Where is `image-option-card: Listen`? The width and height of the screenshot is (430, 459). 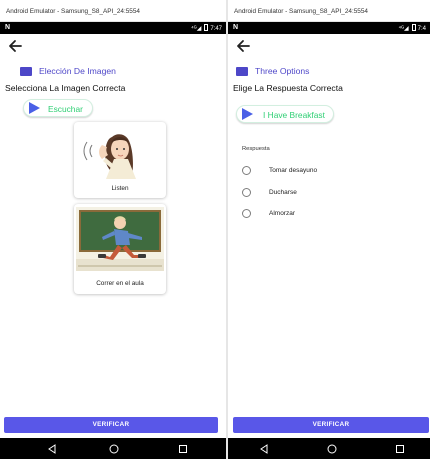 image-option-card: Listen is located at coordinates (120, 160).